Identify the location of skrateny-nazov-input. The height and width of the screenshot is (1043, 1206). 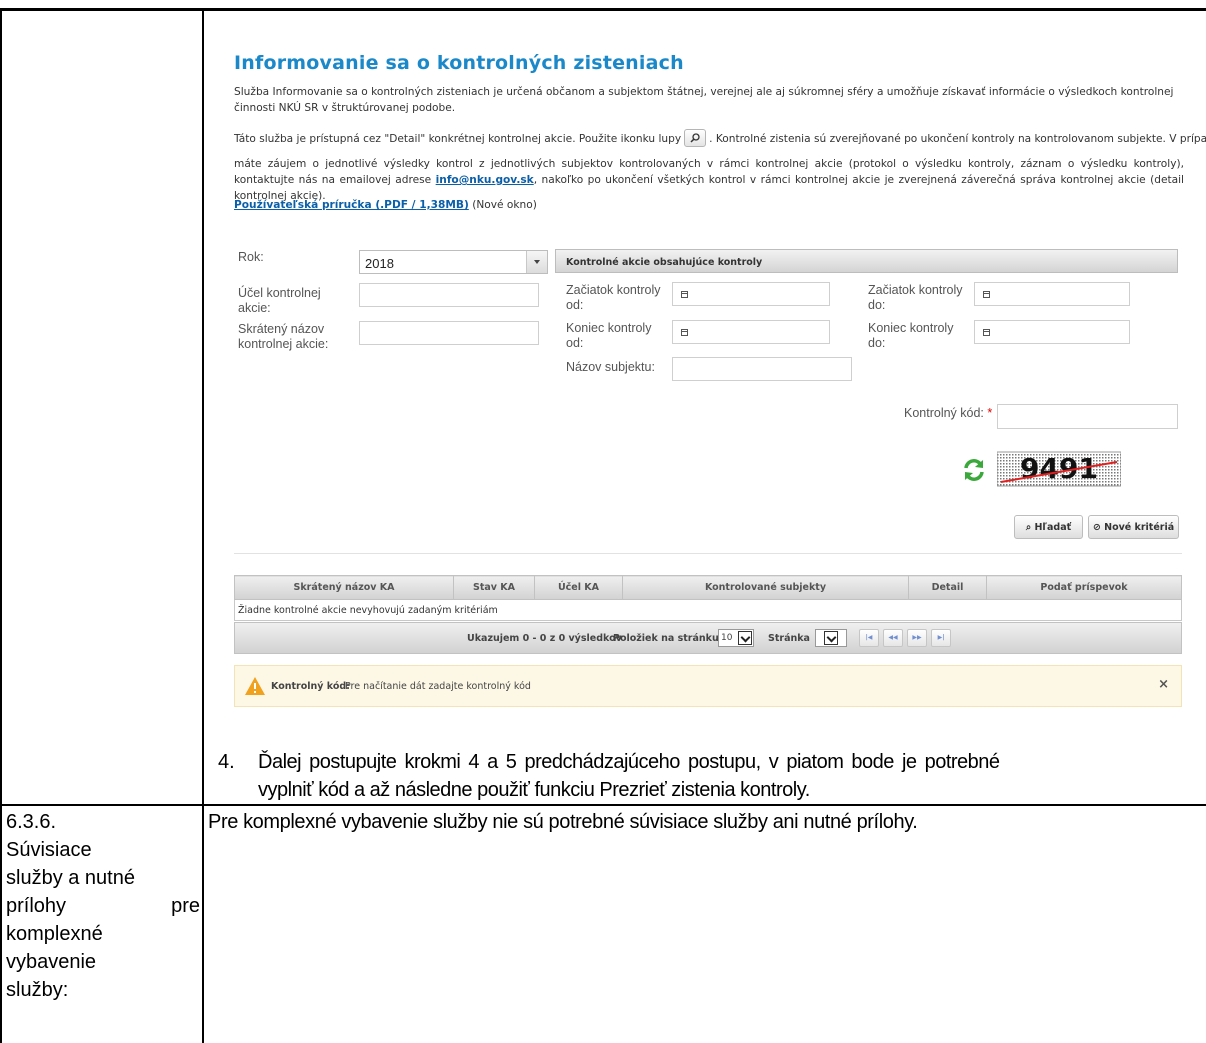
(449, 333).